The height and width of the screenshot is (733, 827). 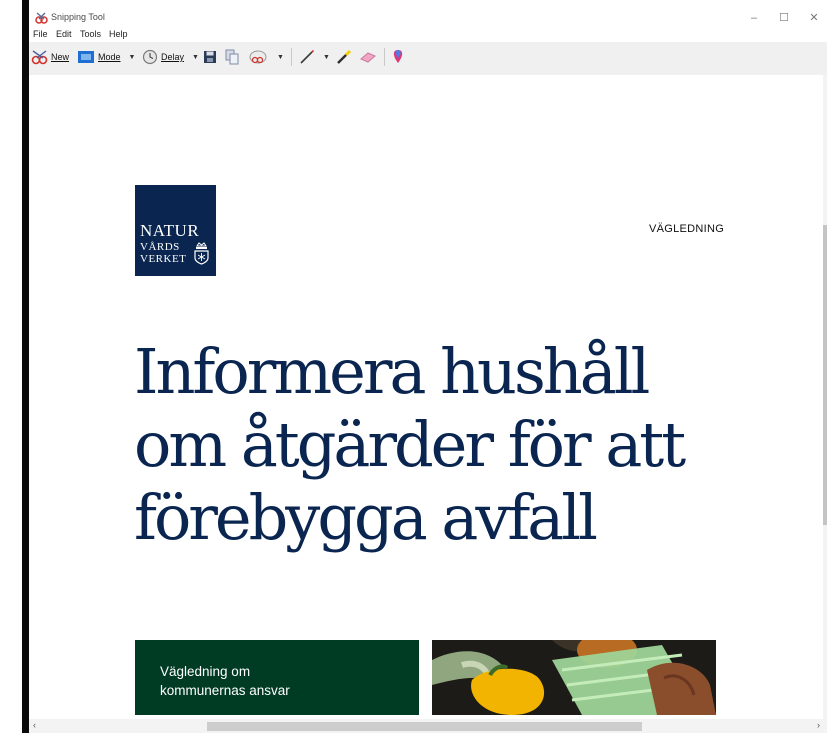 I want to click on paint3d-icon, so click(x=398, y=56).